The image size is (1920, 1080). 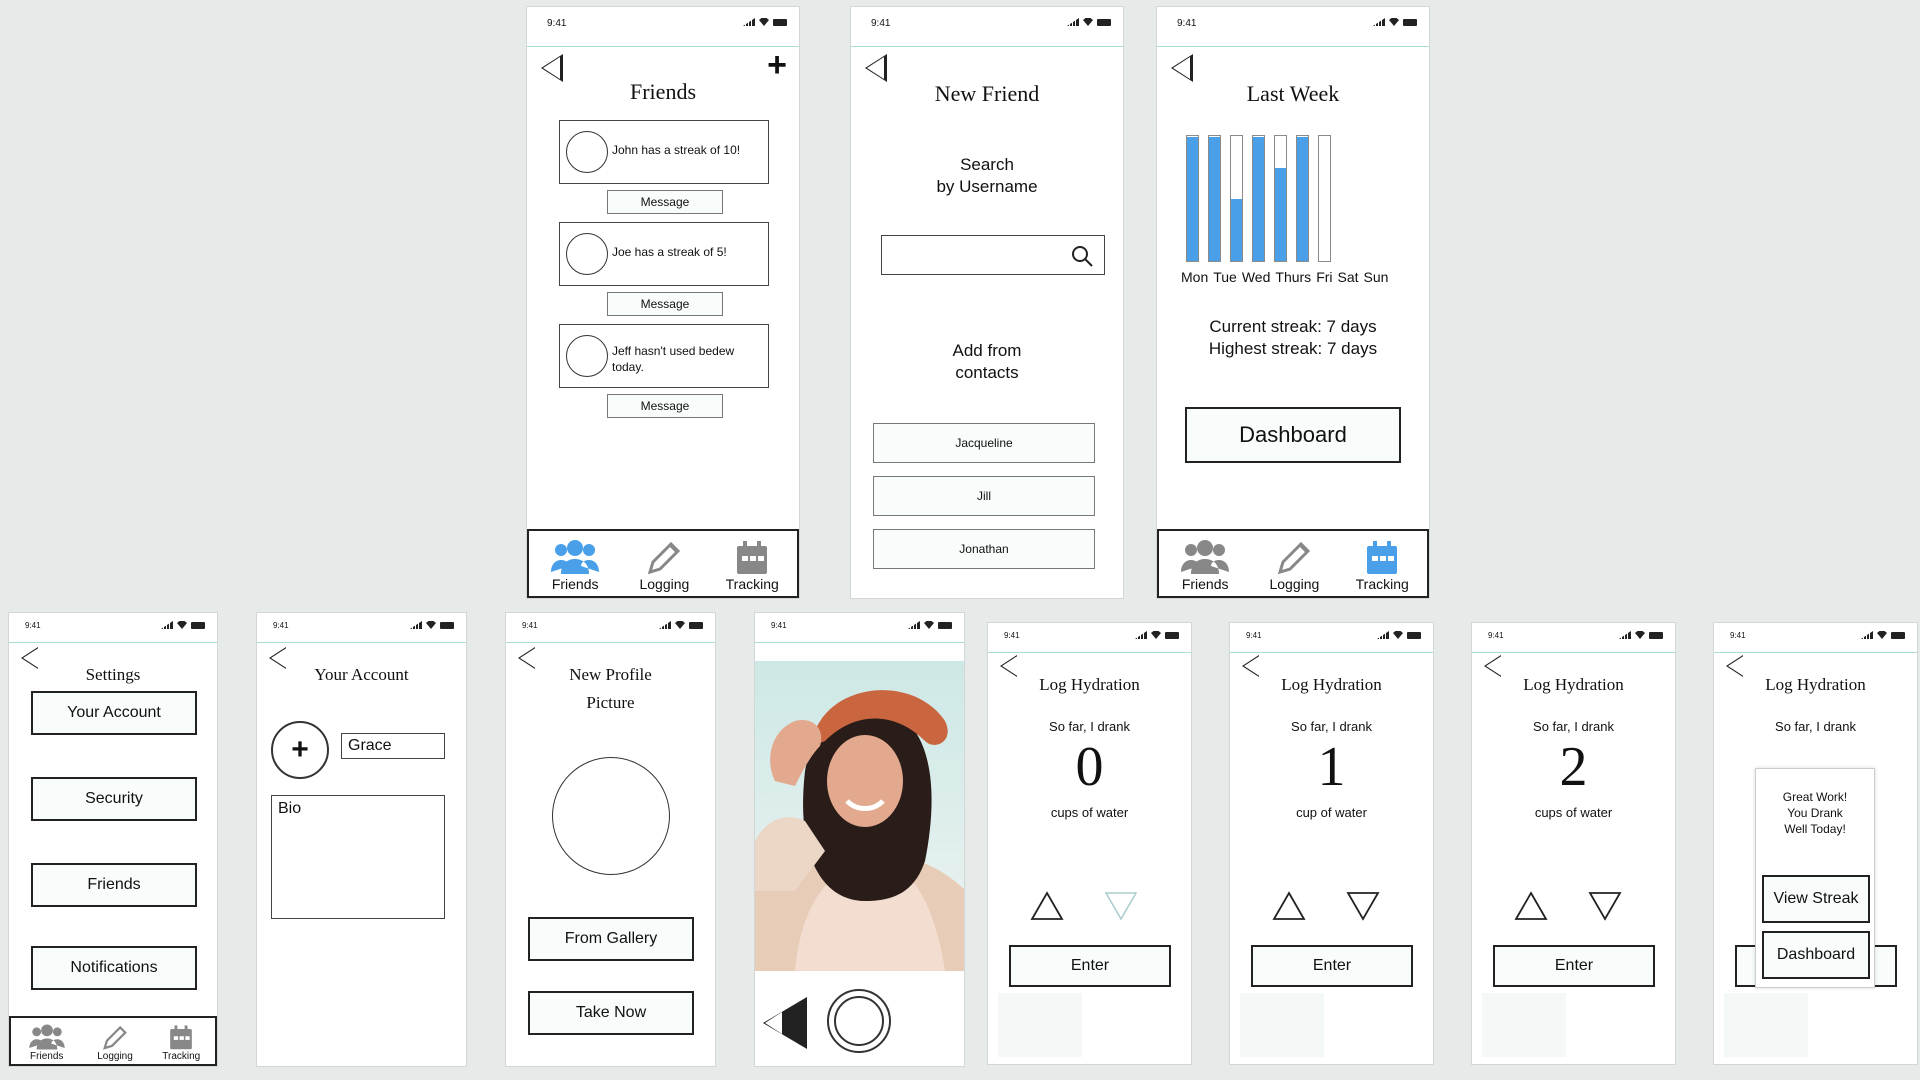 I want to click on background-block, so click(x=1040, y=1025).